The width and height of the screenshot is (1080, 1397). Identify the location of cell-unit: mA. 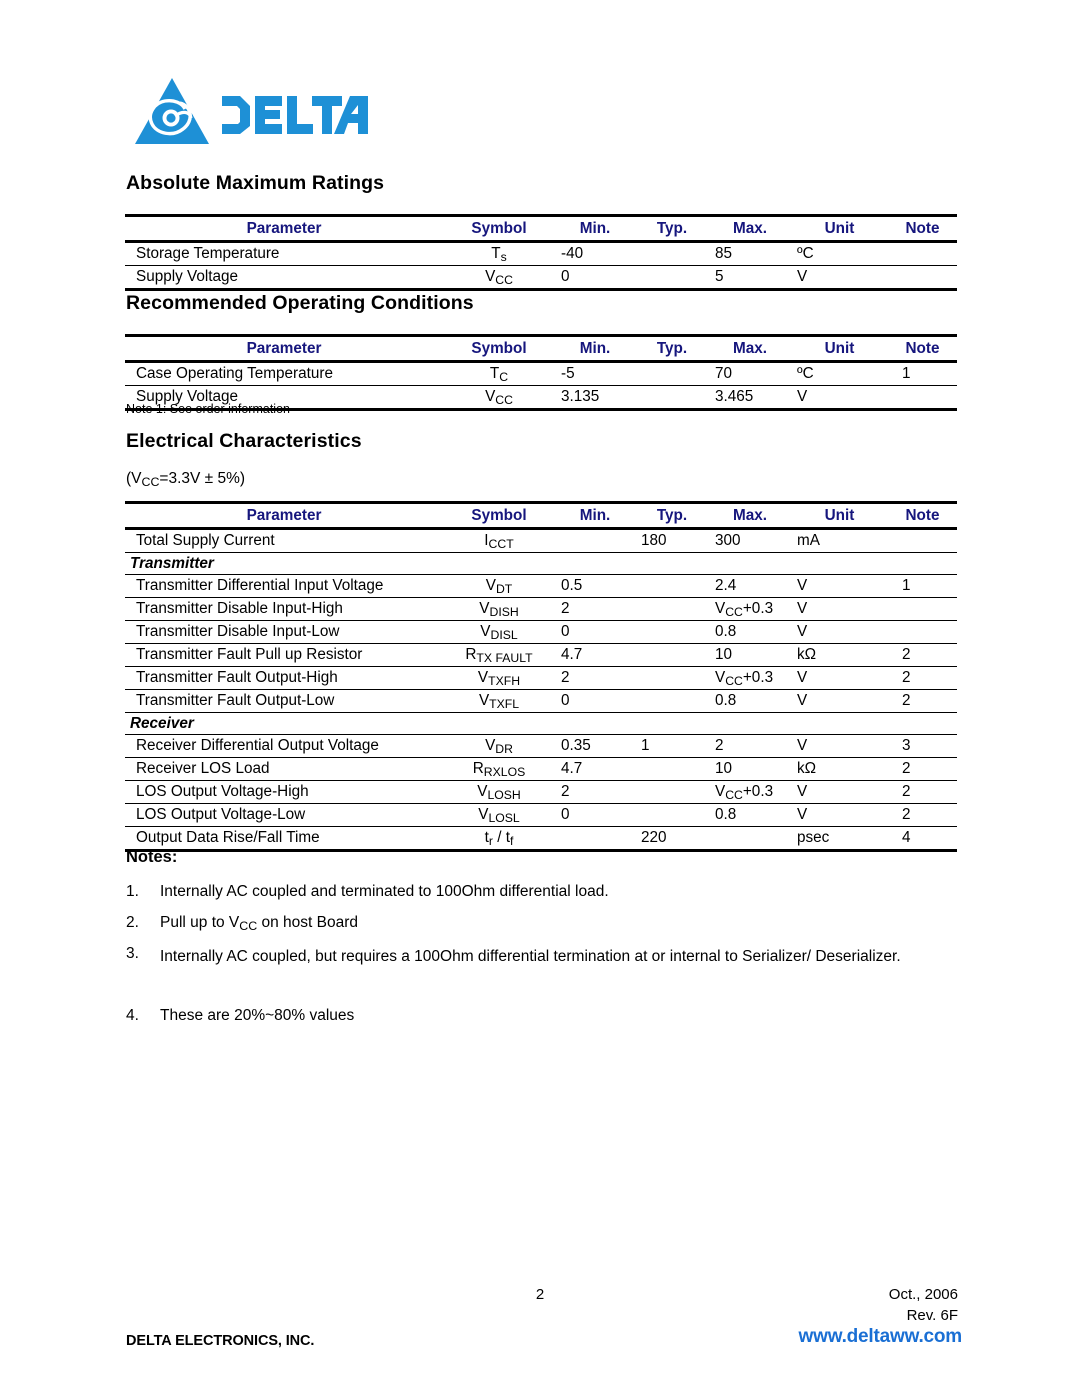
(839, 540).